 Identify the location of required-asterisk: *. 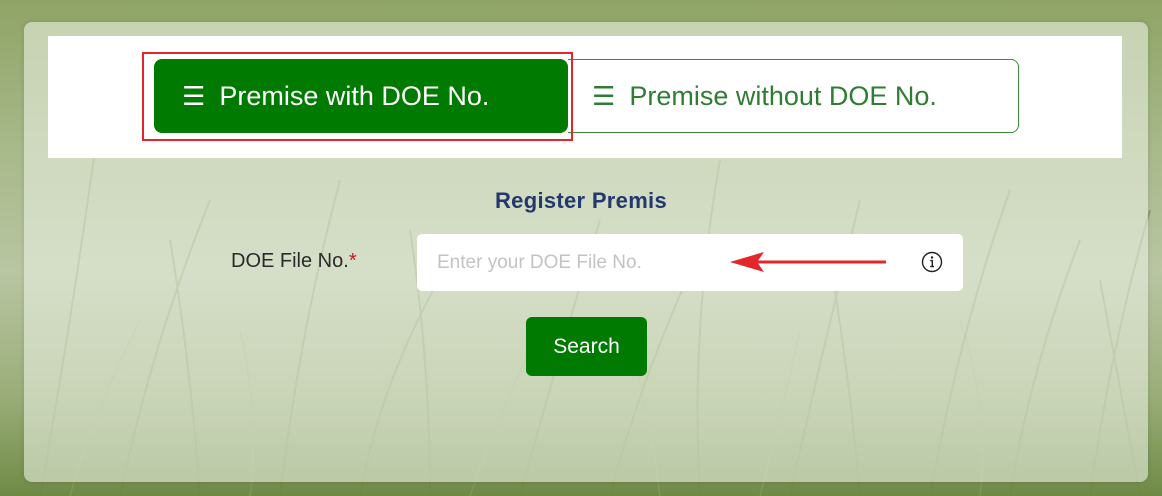
(352, 261).